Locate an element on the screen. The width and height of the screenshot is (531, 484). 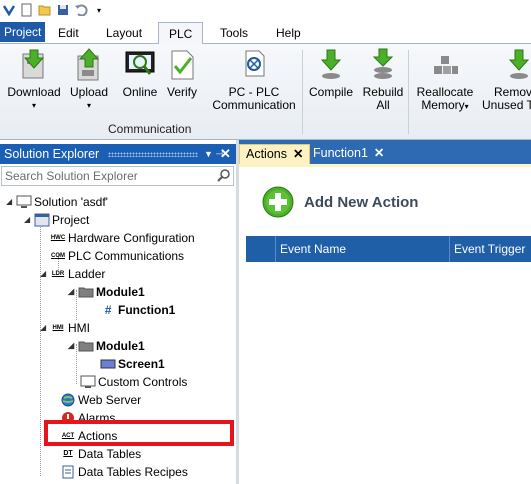
tab-plc: PLC is located at coordinates (181, 33).